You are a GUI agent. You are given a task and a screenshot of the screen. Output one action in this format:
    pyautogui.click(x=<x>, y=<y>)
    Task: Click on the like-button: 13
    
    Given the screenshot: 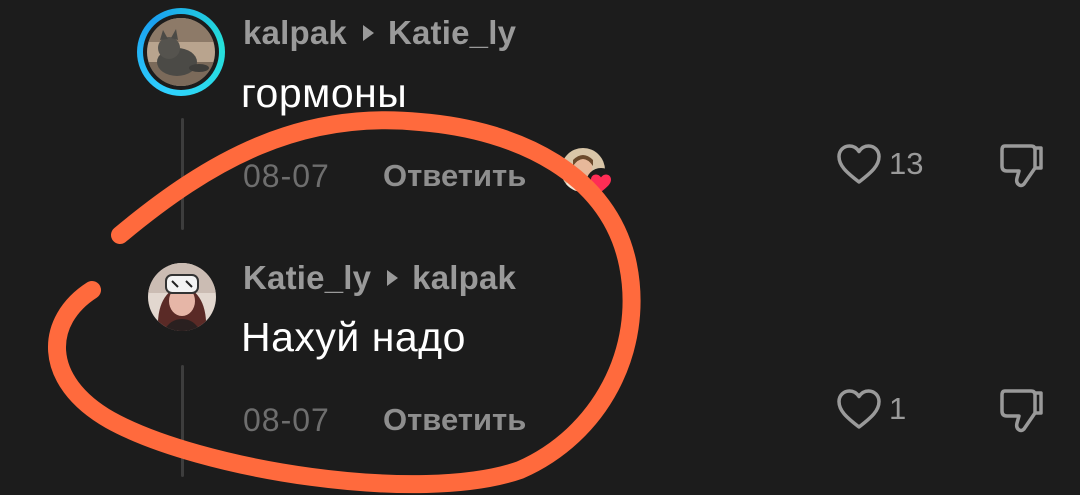 What is the action you would take?
    pyautogui.click(x=879, y=164)
    